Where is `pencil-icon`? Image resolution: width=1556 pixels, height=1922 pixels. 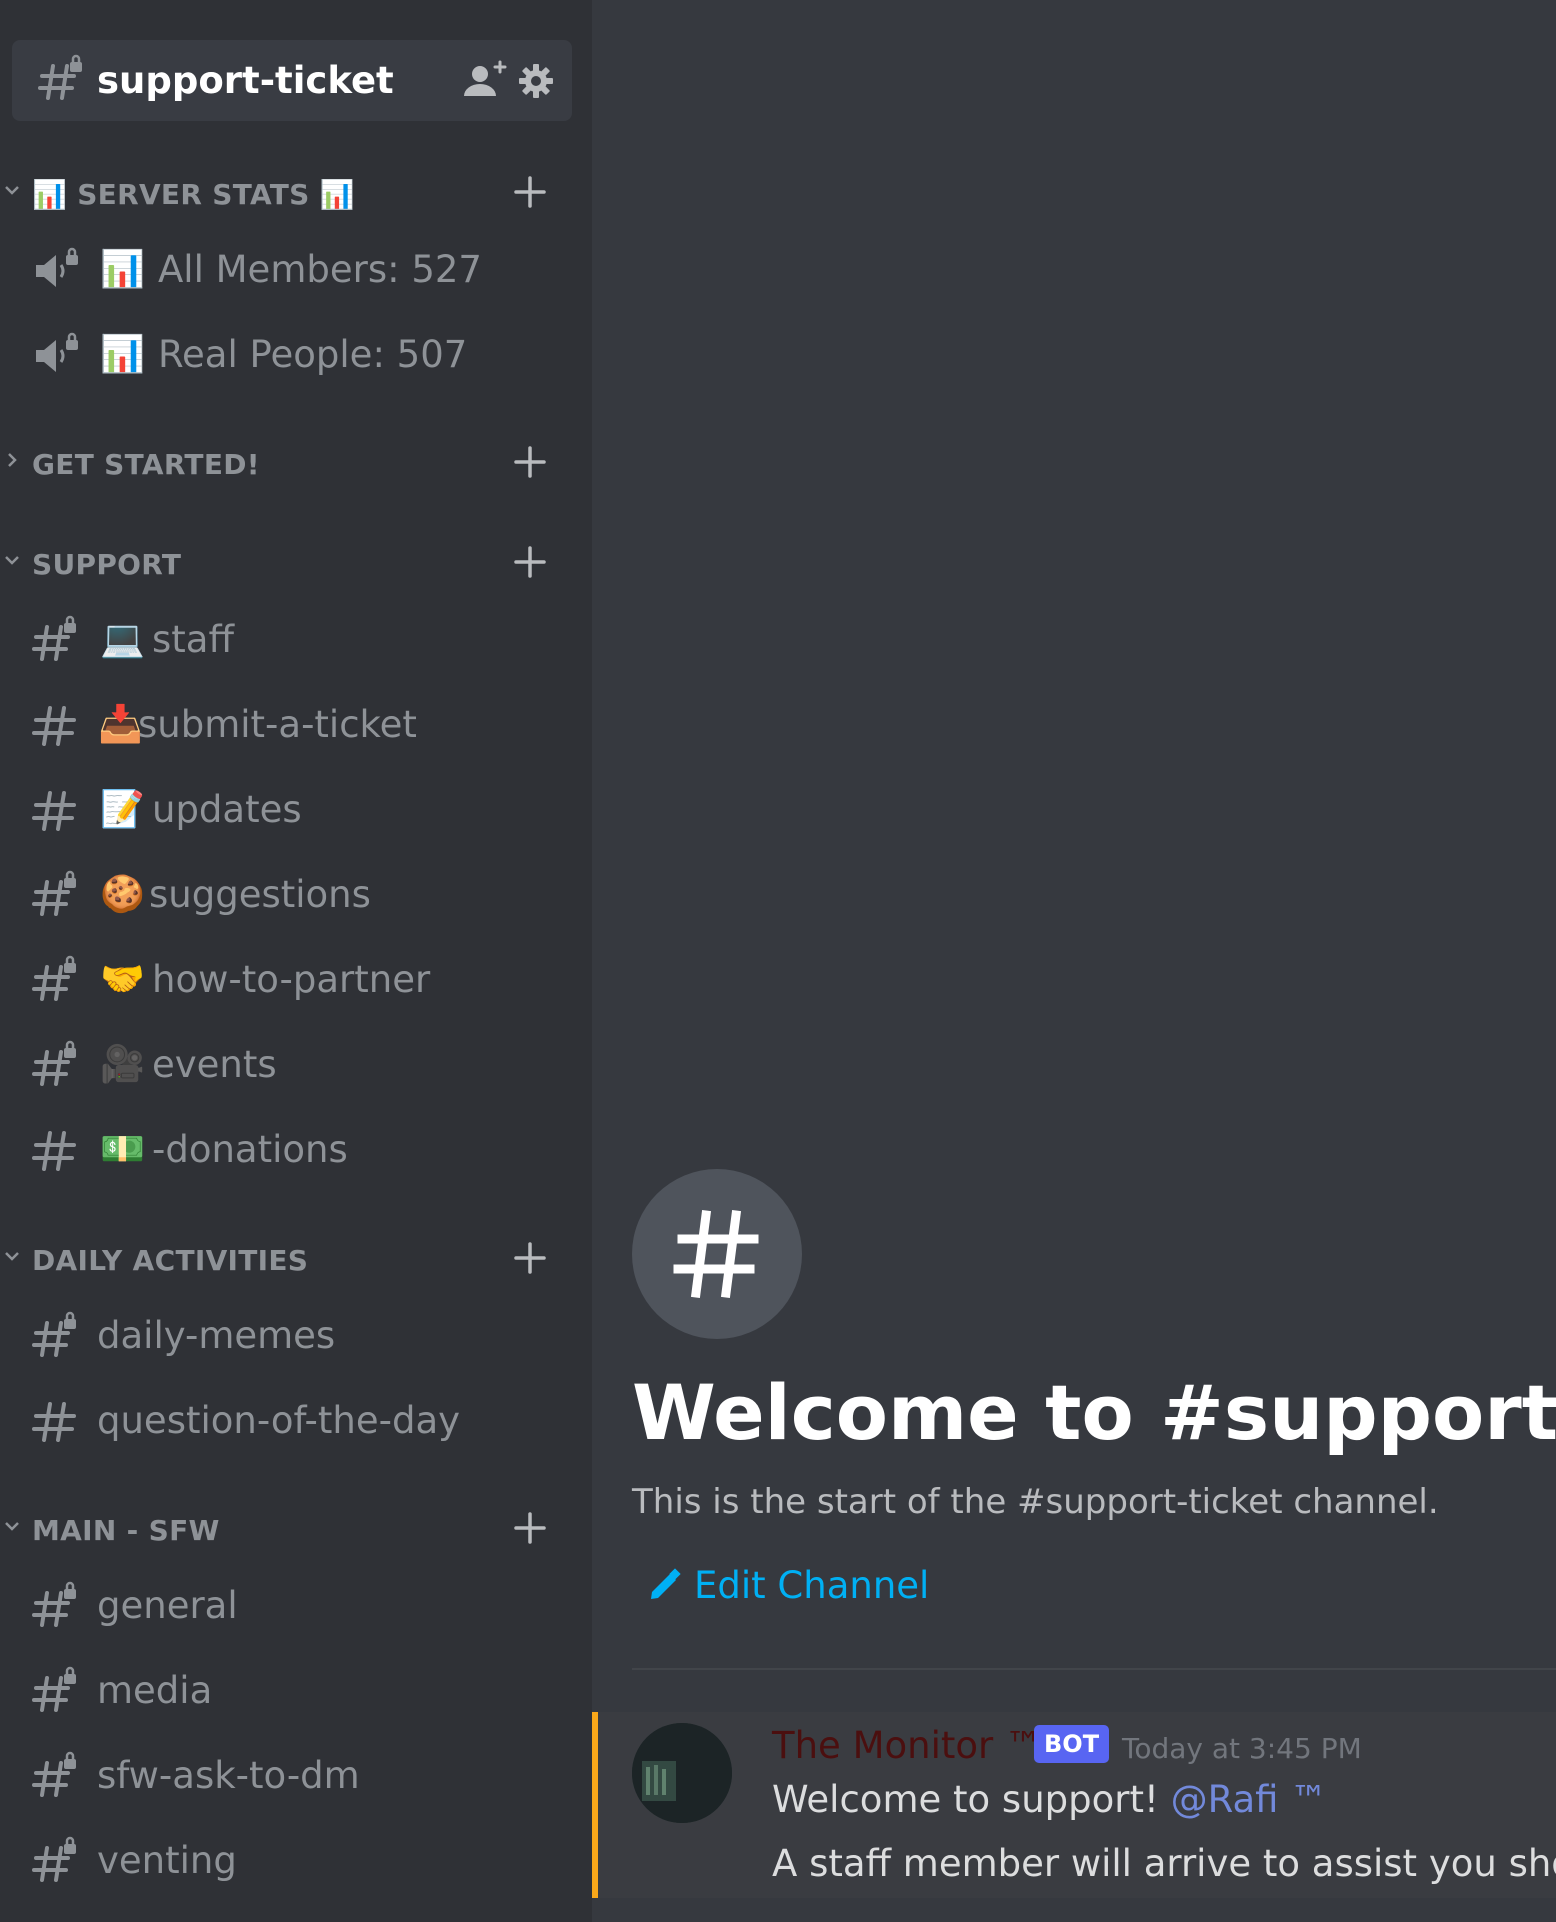 pencil-icon is located at coordinates (666, 1583).